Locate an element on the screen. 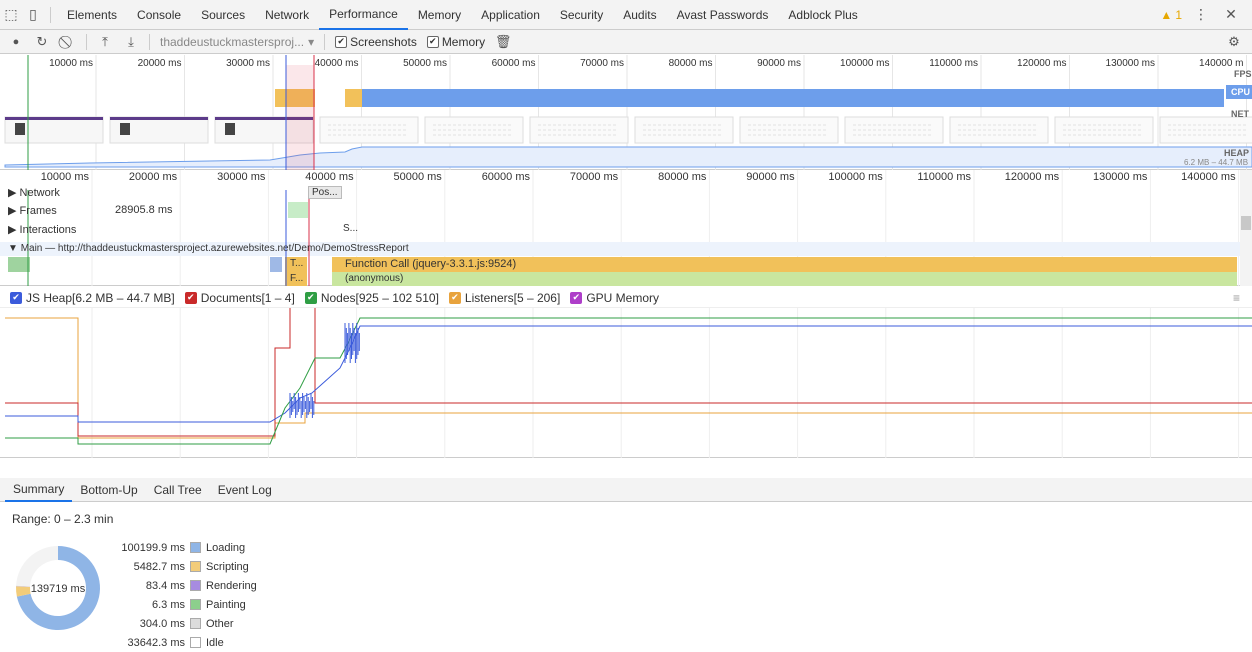  legend-label: Loading is located at coordinates (226, 547).